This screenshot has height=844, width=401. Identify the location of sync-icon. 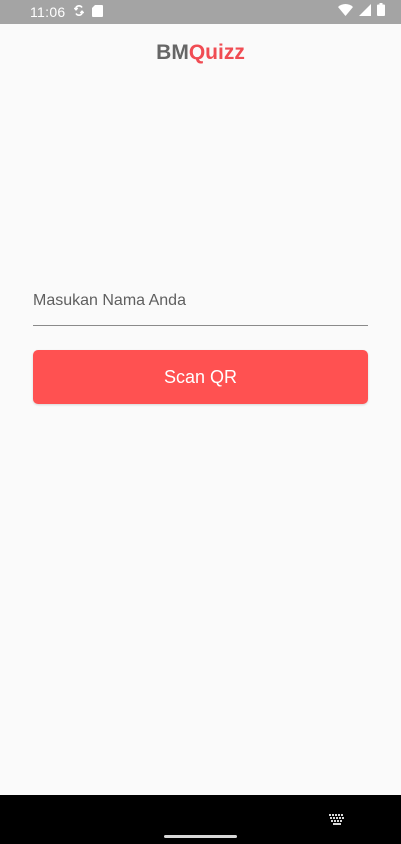
(78, 12).